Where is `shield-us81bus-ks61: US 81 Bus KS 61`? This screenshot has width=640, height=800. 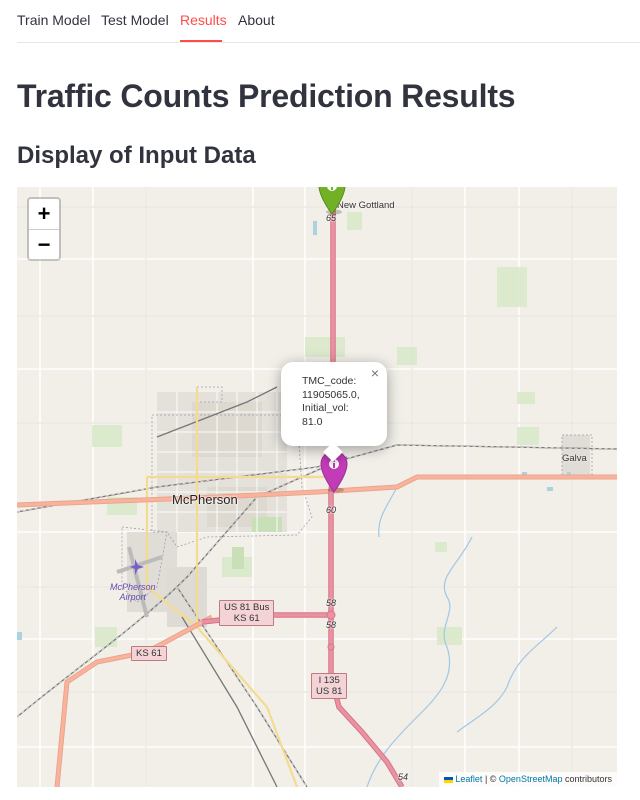 shield-us81bus-ks61: US 81 Bus KS 61 is located at coordinates (247, 613).